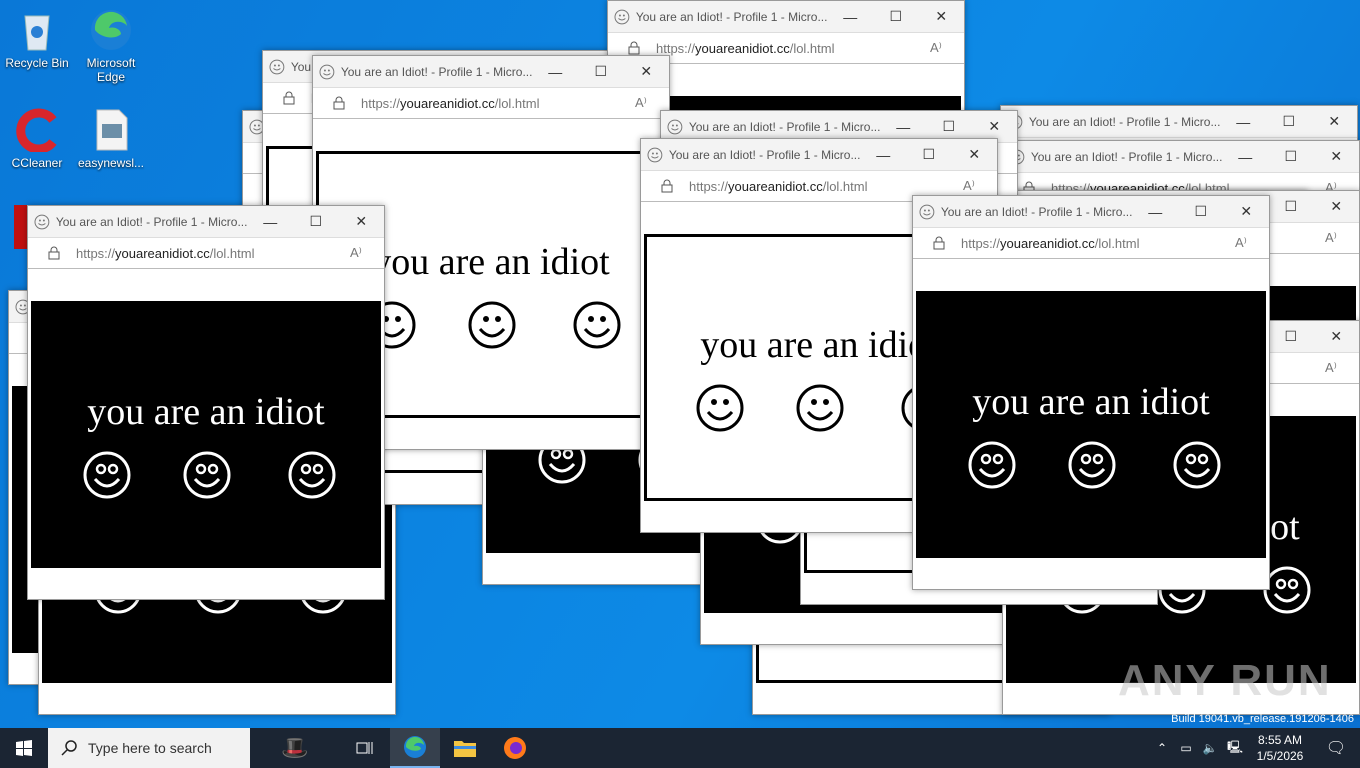 The height and width of the screenshot is (768, 1360). What do you see at coordinates (1210, 748) in the screenshot?
I see `volume-icon: 🔈` at bounding box center [1210, 748].